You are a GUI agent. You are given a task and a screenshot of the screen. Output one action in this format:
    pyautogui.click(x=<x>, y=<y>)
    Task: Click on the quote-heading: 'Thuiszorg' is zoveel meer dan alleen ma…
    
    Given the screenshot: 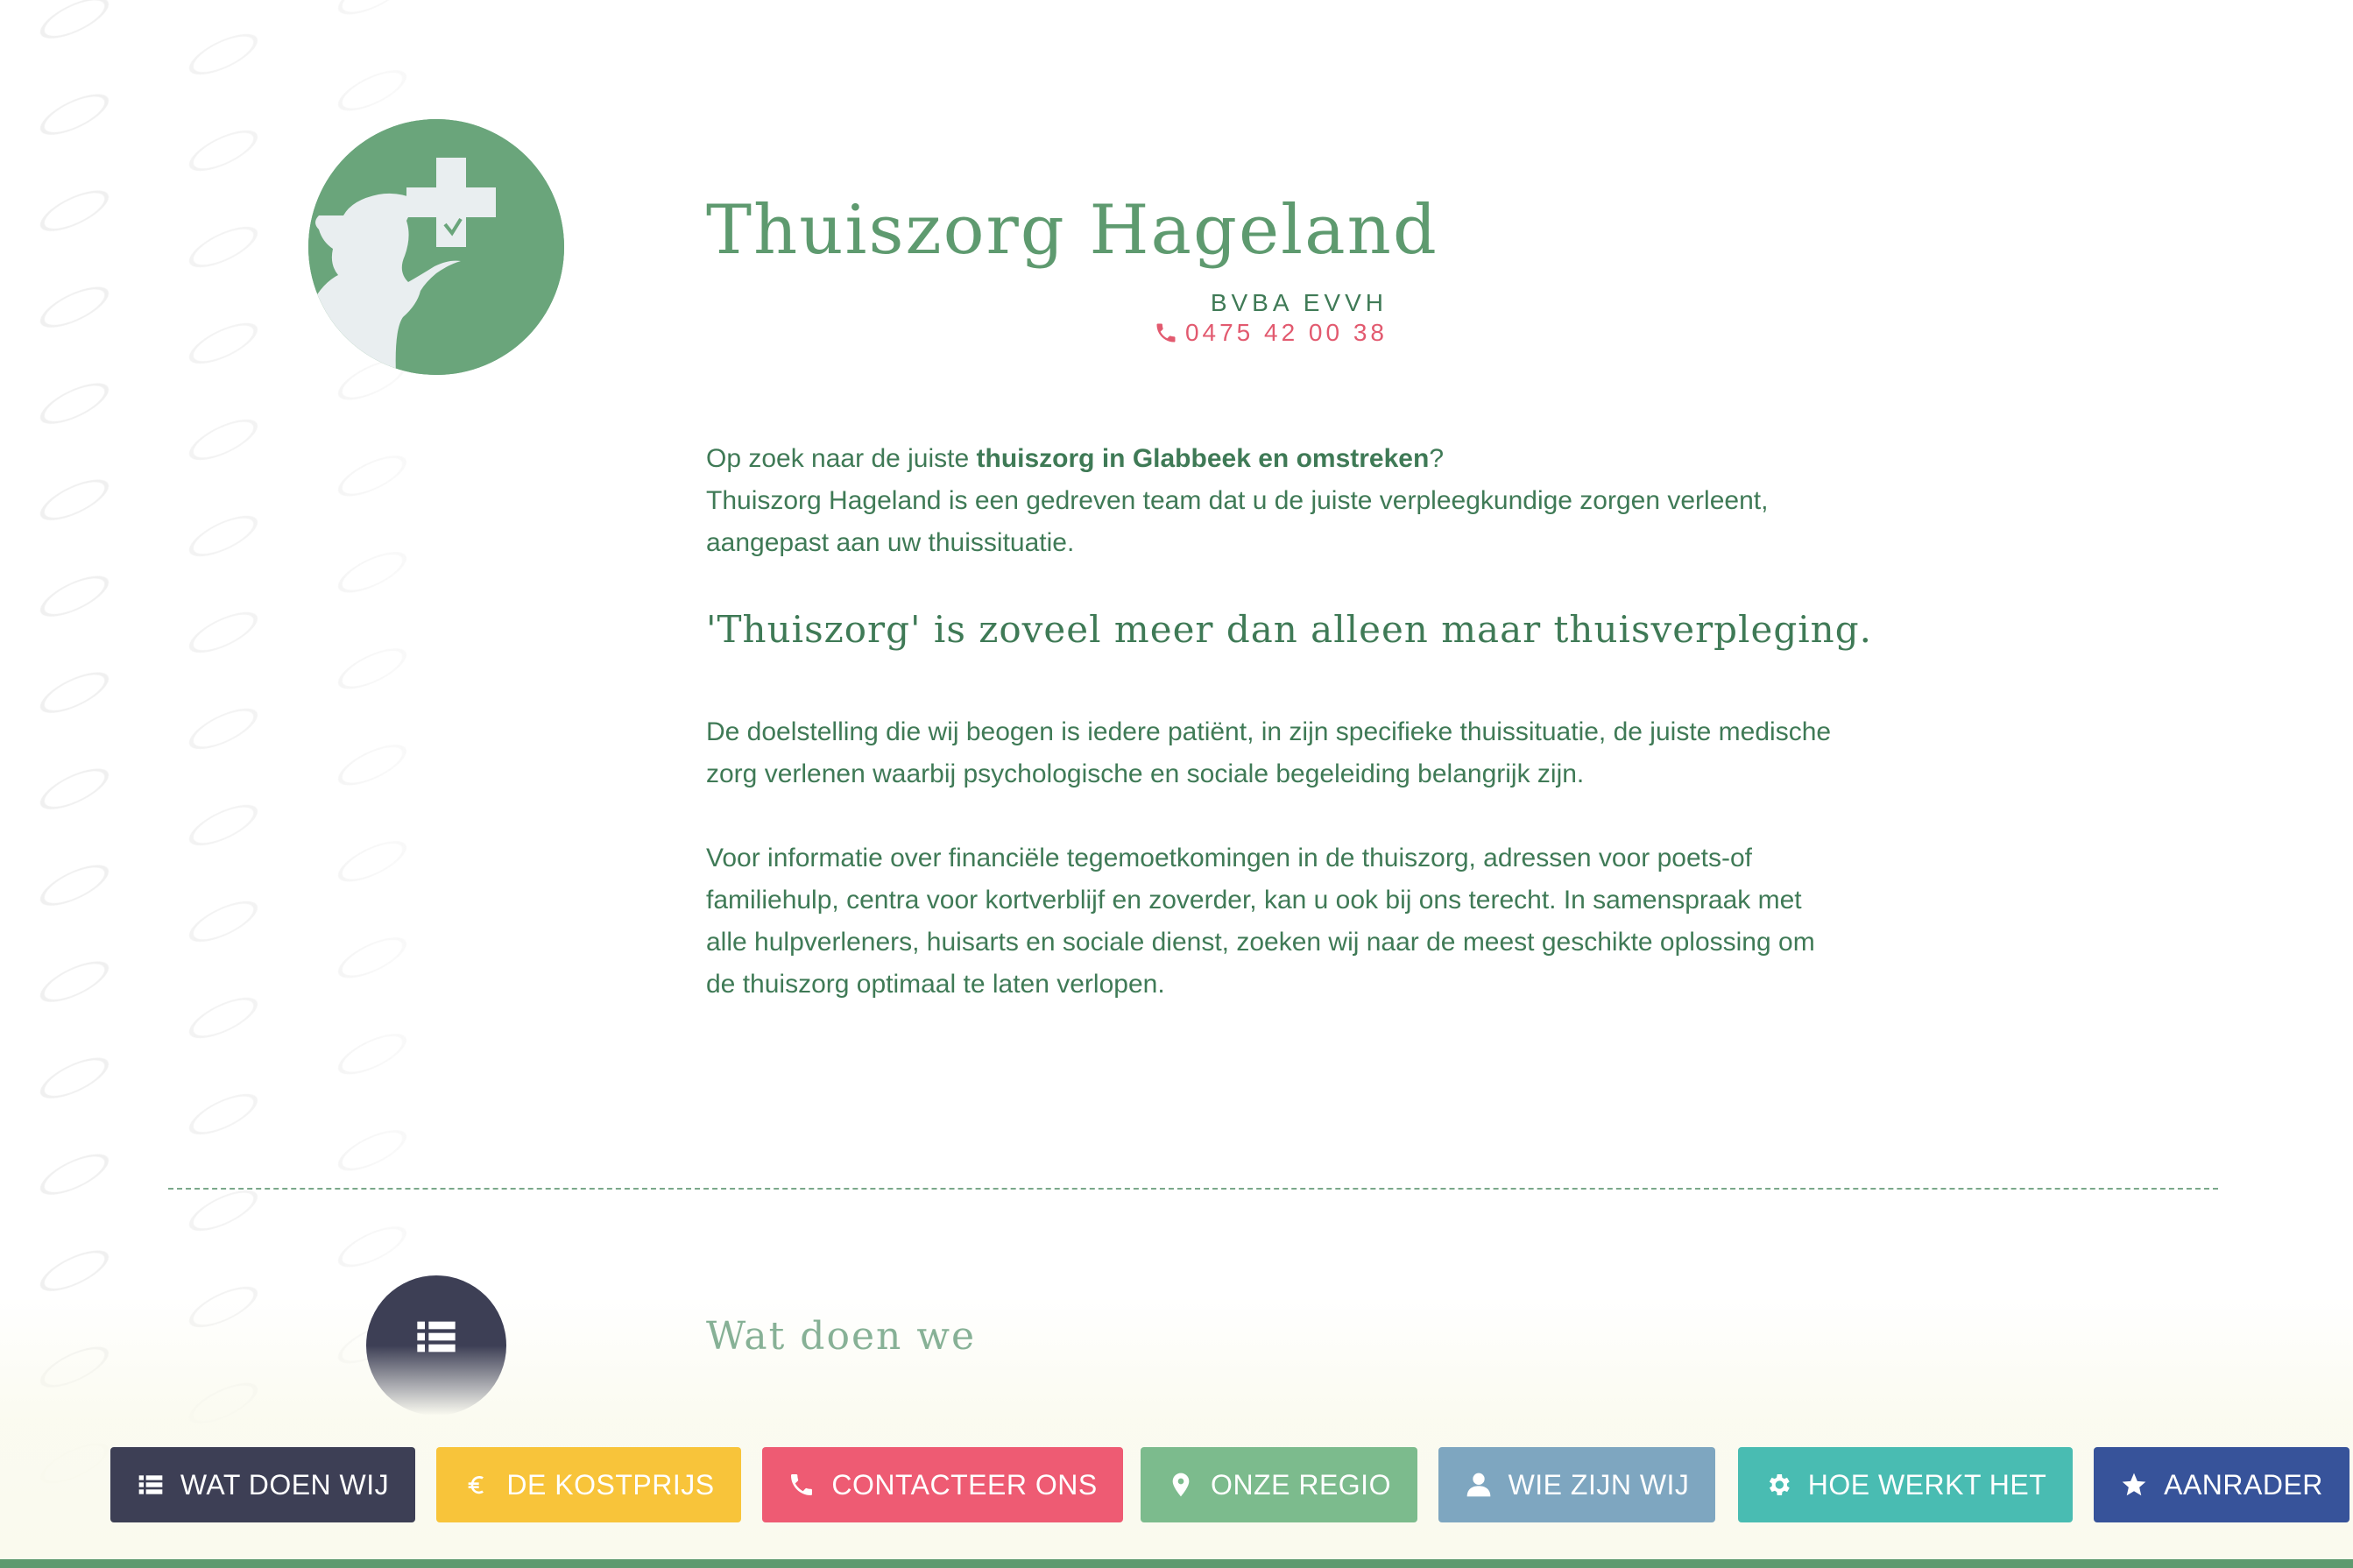 What is the action you would take?
    pyautogui.click(x=1289, y=629)
    